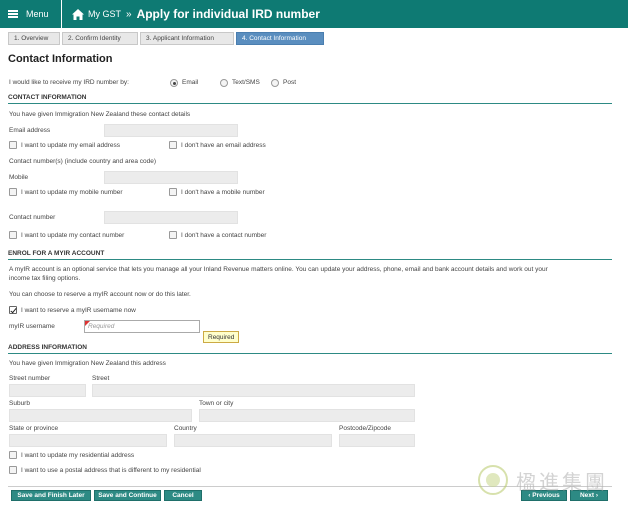 This screenshot has width=628, height=512. Describe the element at coordinates (47, 97) in the screenshot. I see `contact-section-title: CONTACT INFORMATION` at that location.